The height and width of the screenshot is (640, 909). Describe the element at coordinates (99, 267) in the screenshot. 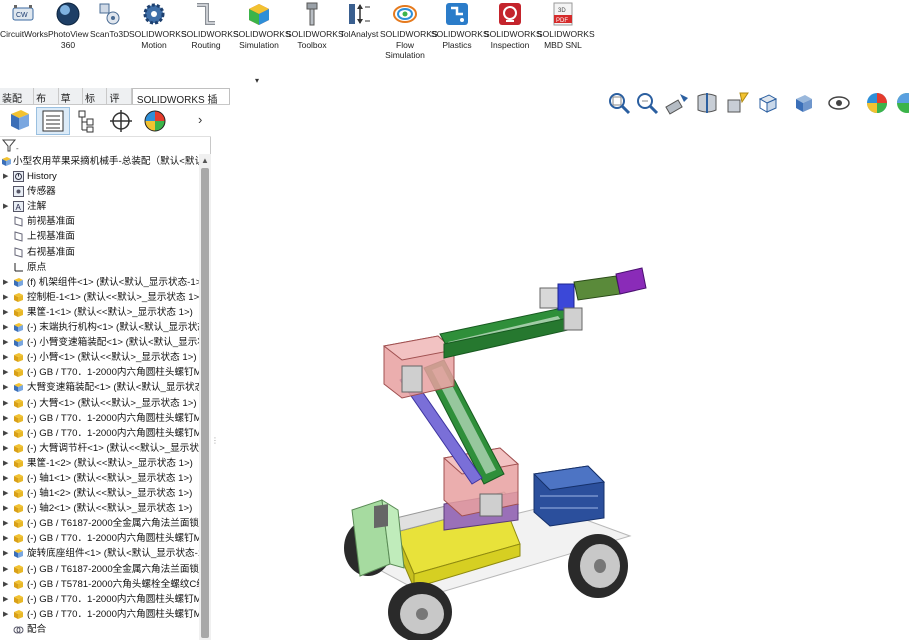

I see `tree-item: 原点` at that location.